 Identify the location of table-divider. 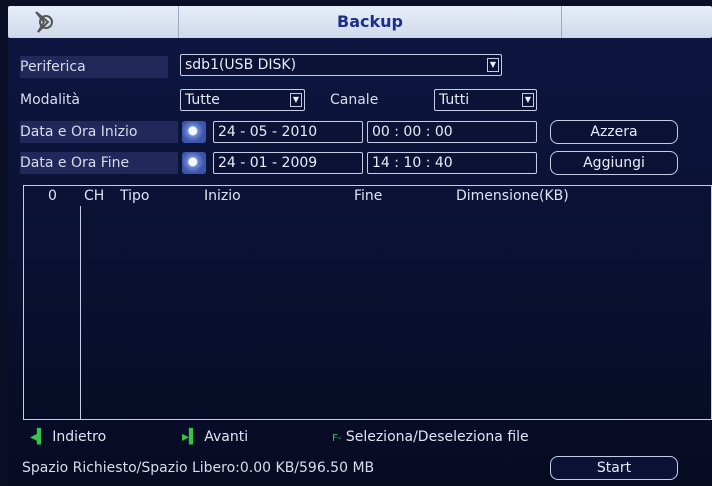
(80, 312).